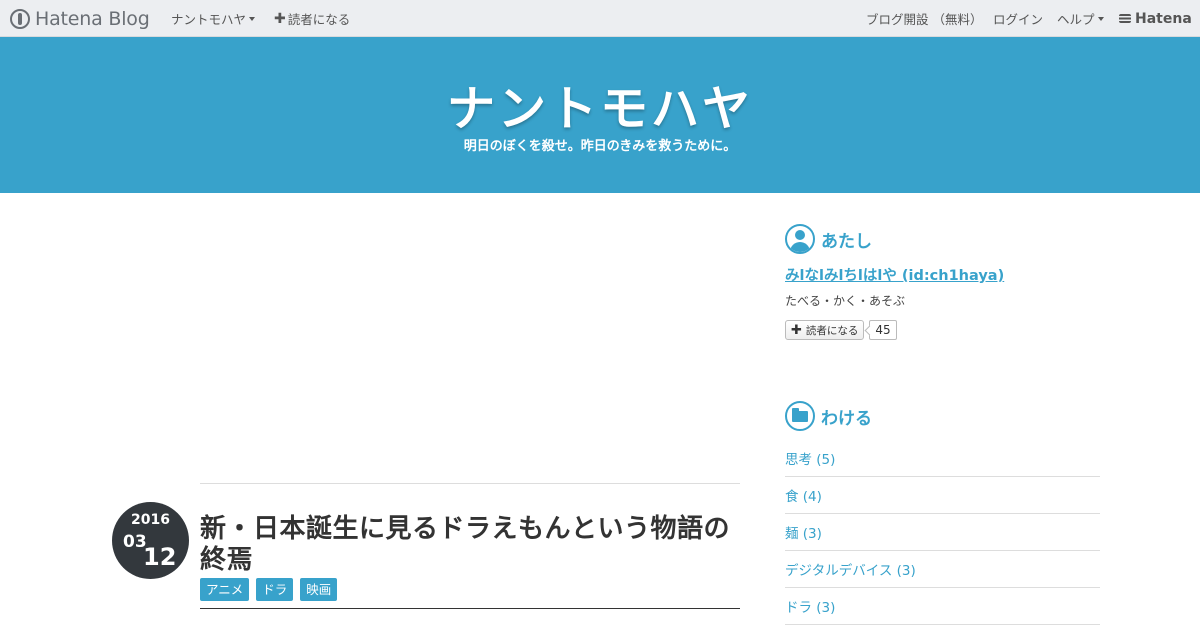 The width and height of the screenshot is (1200, 630). I want to click on category-heading-label: わける, so click(846, 418).